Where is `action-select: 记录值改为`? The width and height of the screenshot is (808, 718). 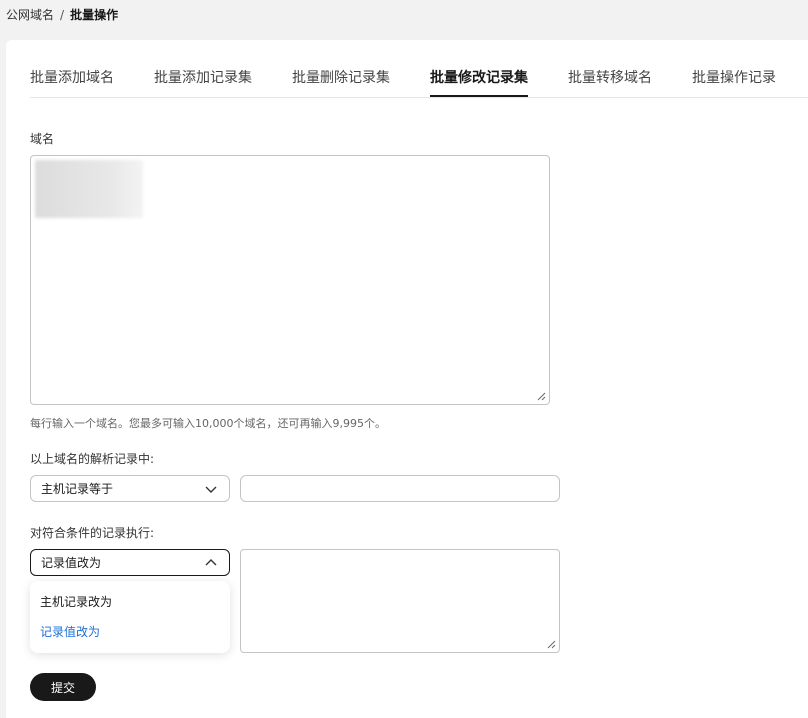 action-select: 记录值改为 is located at coordinates (130, 562).